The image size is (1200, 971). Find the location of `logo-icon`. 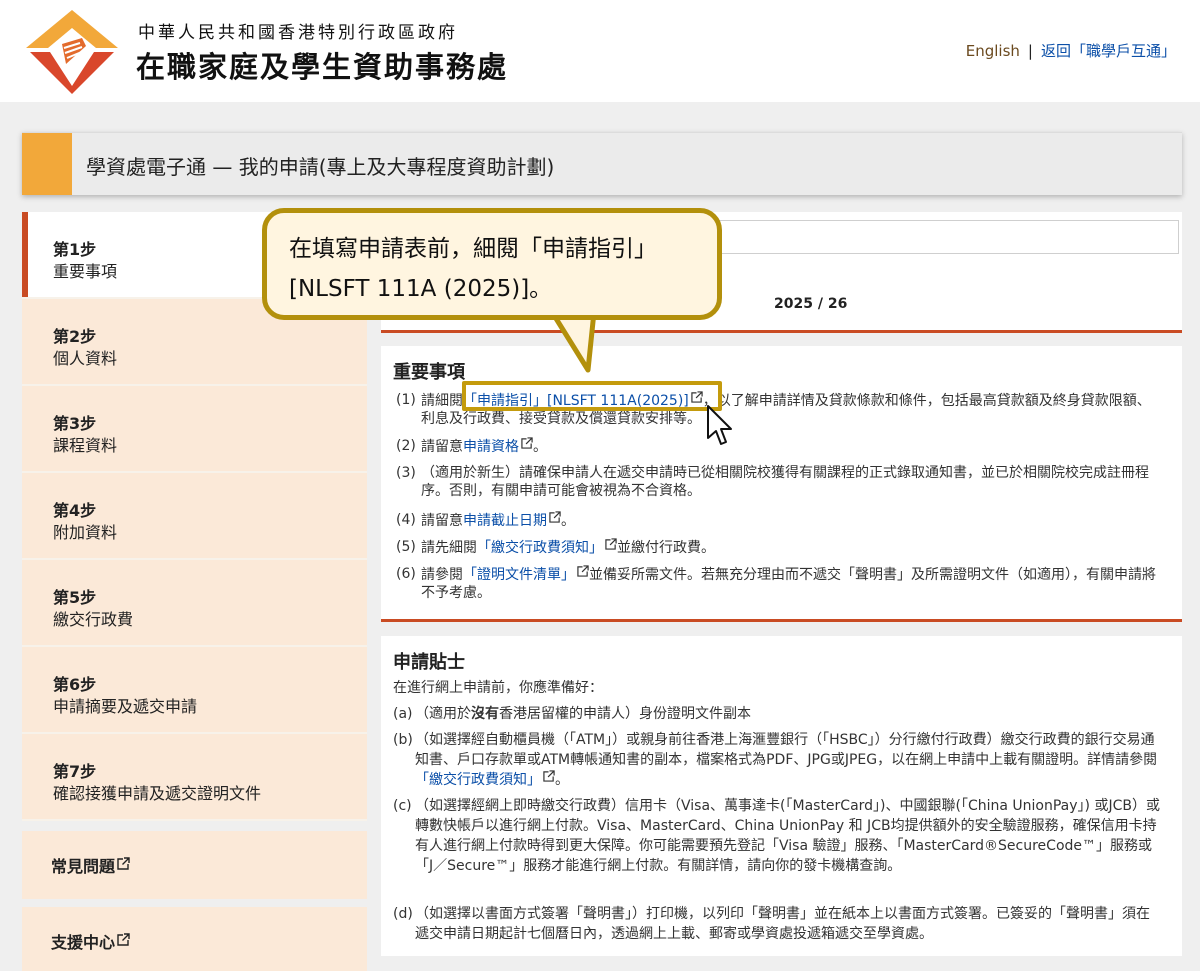

logo-icon is located at coordinates (72, 51).